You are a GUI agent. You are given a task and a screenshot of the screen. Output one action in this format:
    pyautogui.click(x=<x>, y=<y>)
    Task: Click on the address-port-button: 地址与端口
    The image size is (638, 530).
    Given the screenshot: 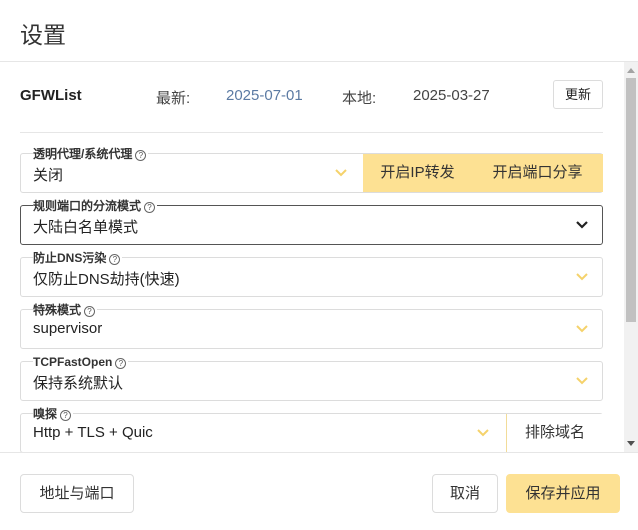 What is the action you would take?
    pyautogui.click(x=77, y=493)
    